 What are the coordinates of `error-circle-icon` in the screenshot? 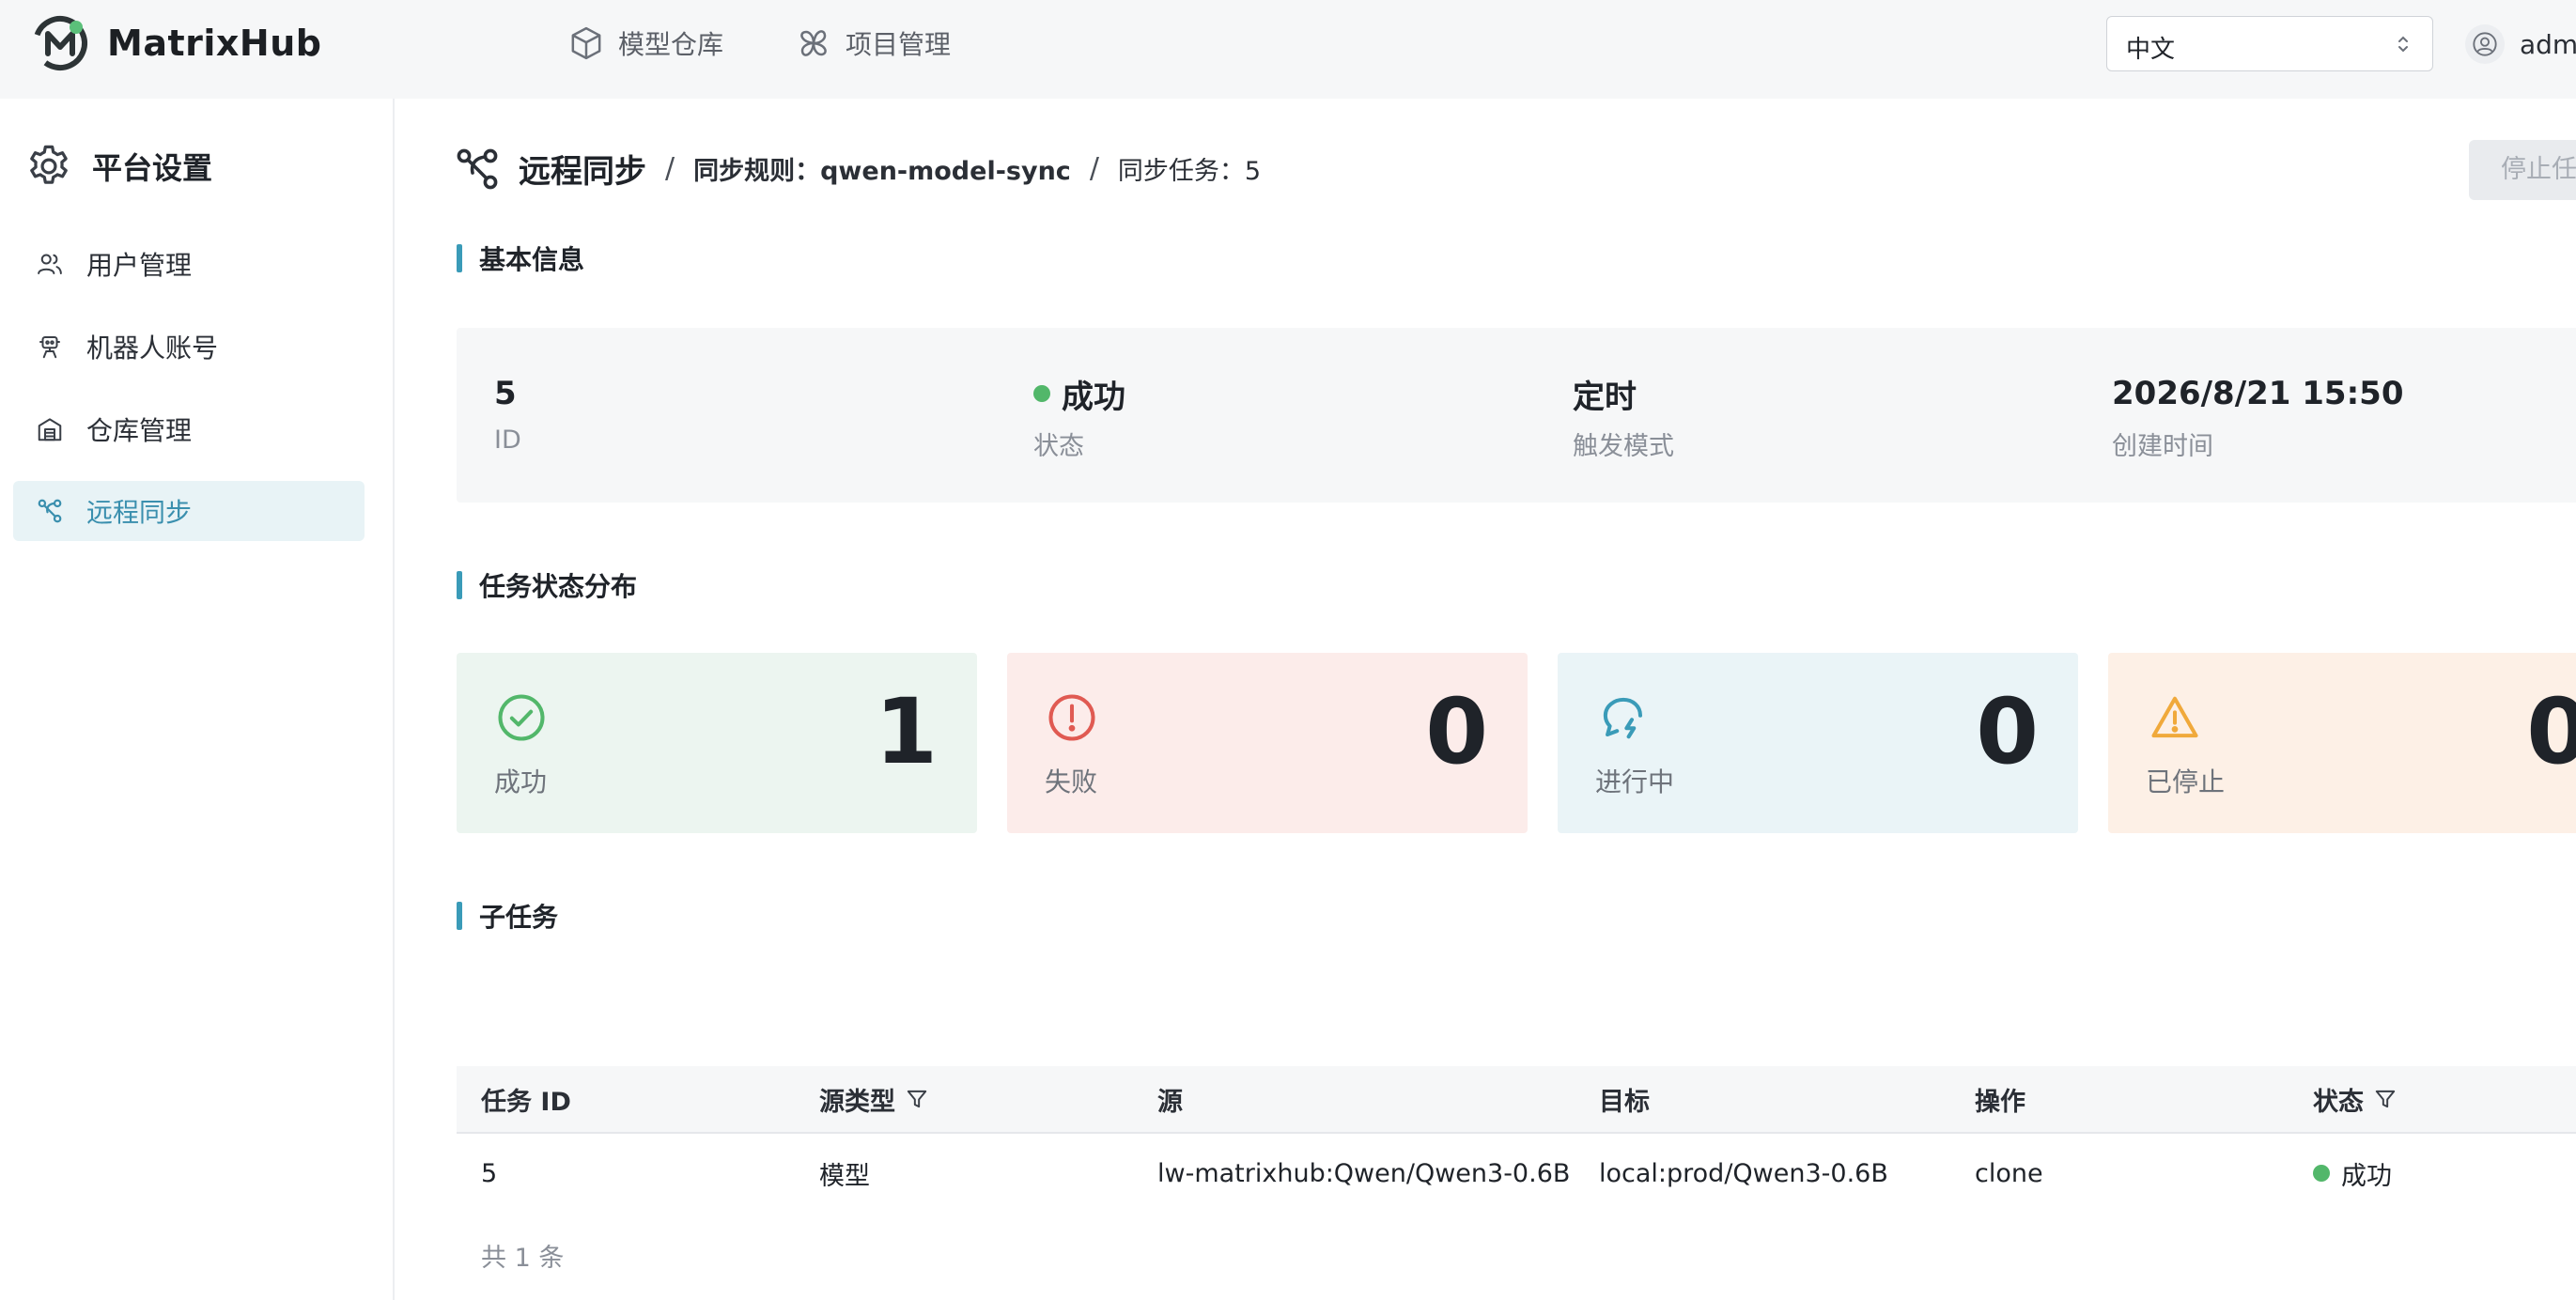 It's located at (1071, 717).